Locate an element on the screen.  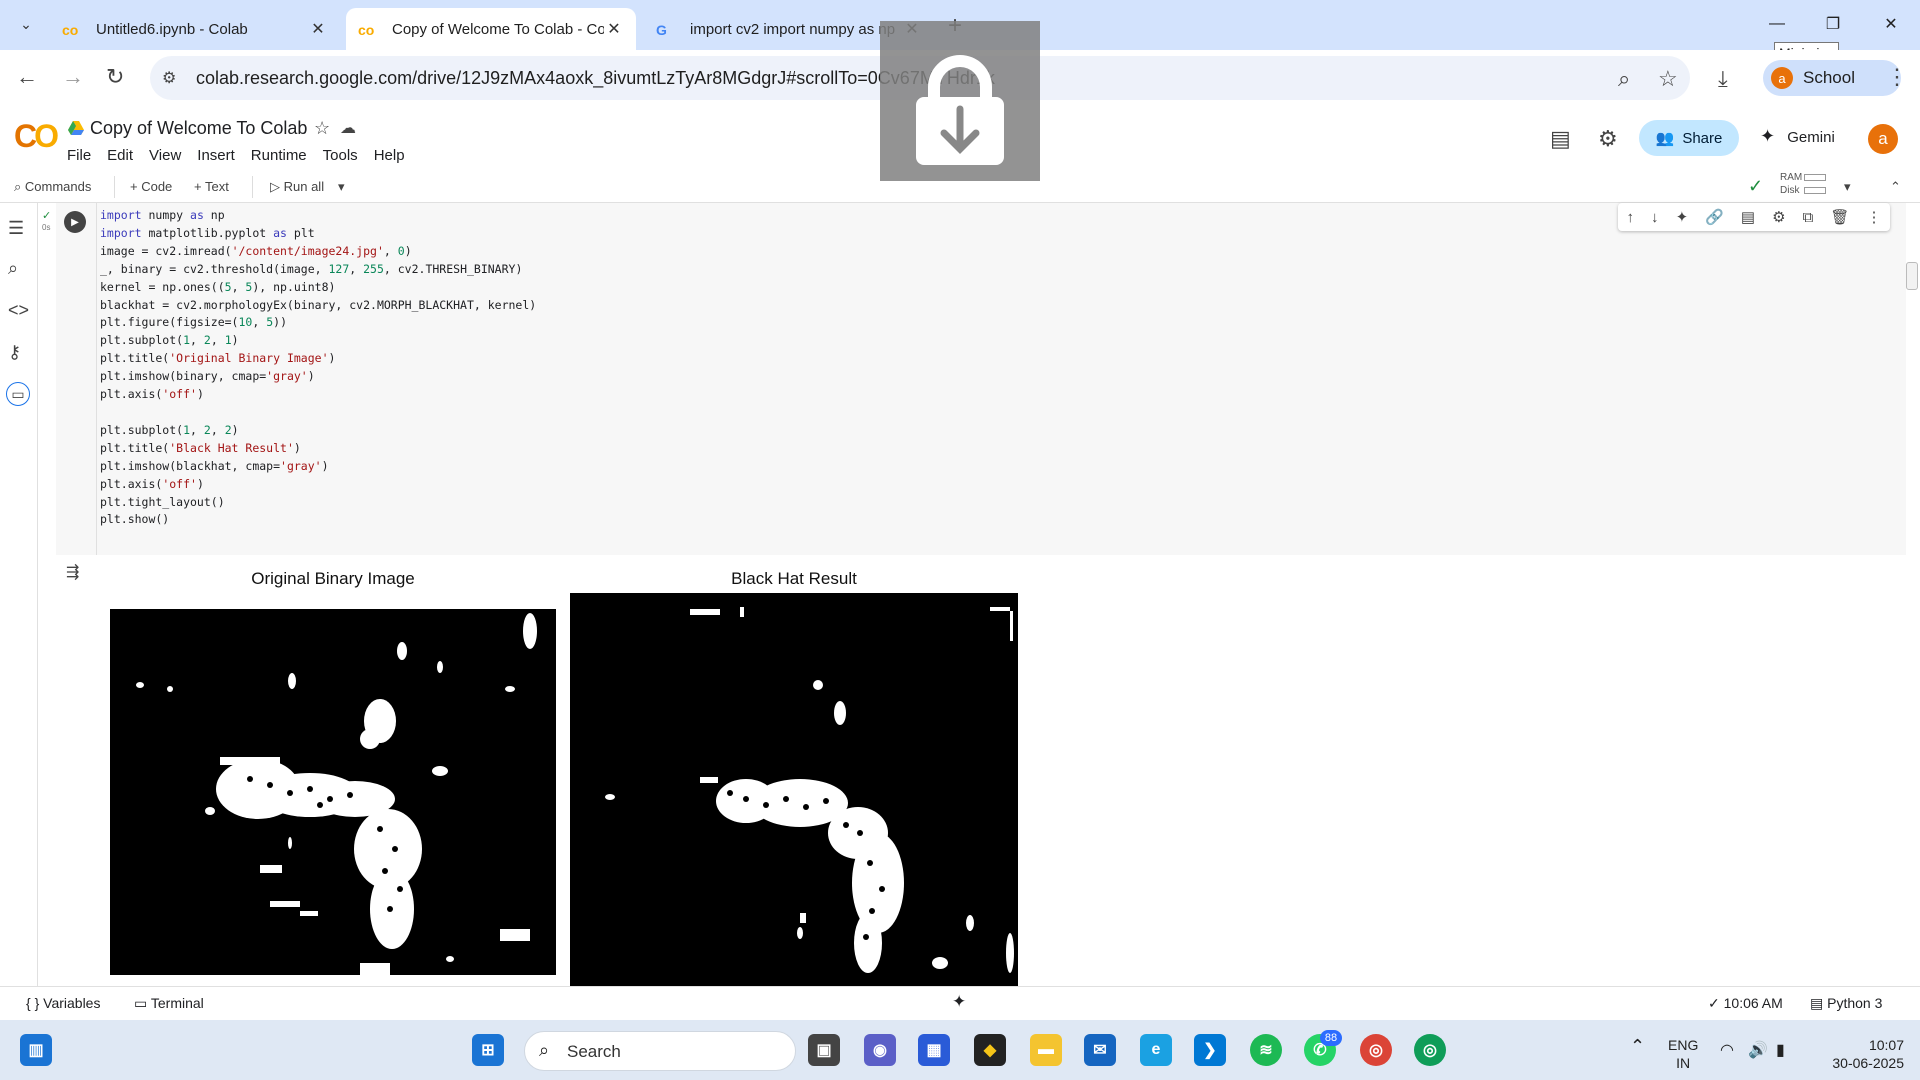
terminal-button: ▭ Terminal is located at coordinates (169, 1003).